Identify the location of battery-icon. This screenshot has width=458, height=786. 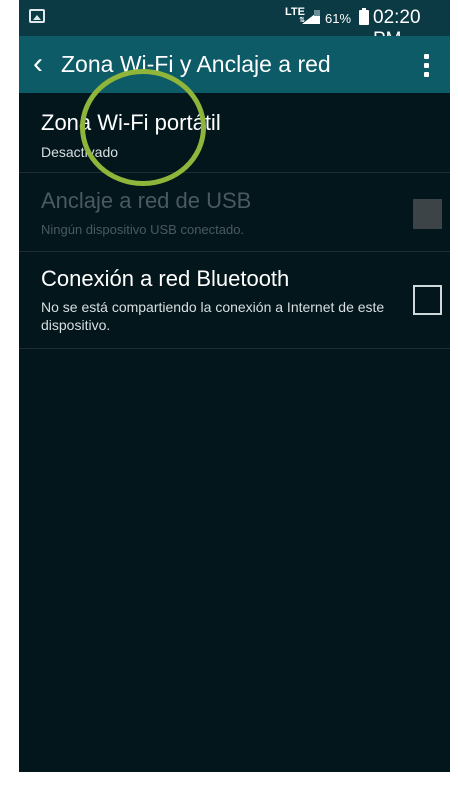
(364, 16).